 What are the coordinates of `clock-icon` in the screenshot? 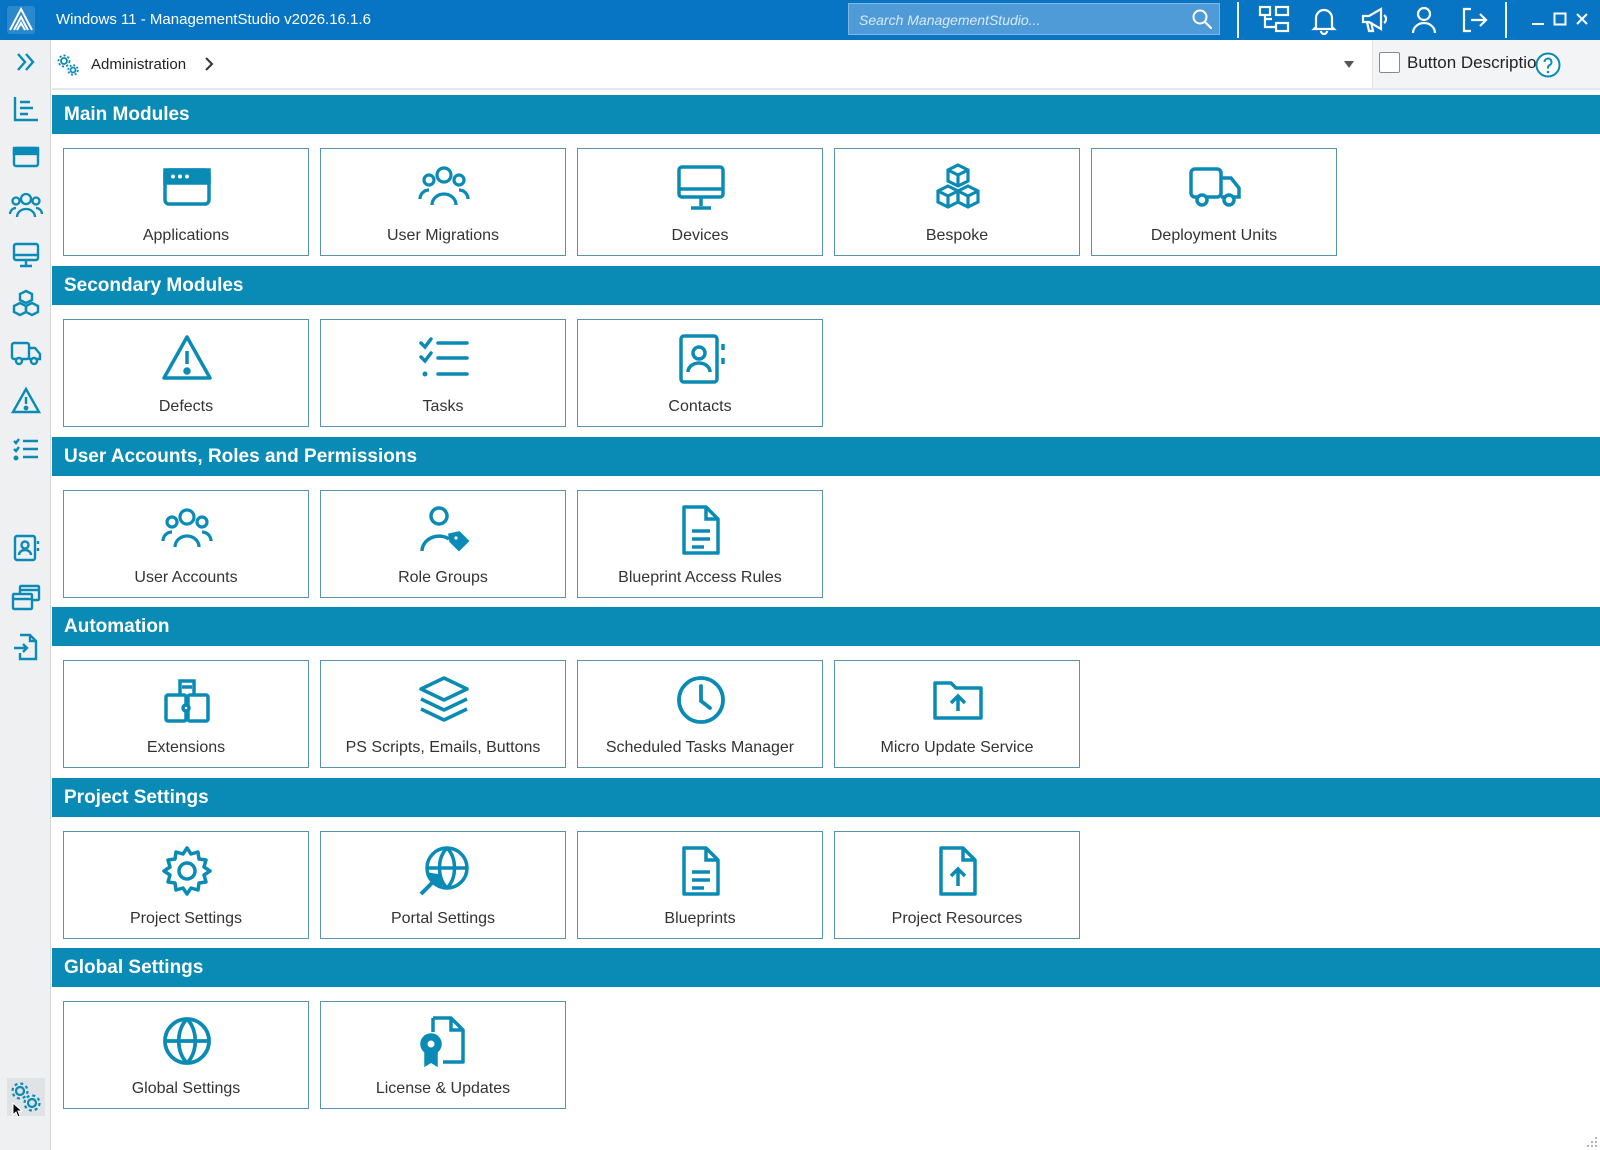 It's located at (701, 700).